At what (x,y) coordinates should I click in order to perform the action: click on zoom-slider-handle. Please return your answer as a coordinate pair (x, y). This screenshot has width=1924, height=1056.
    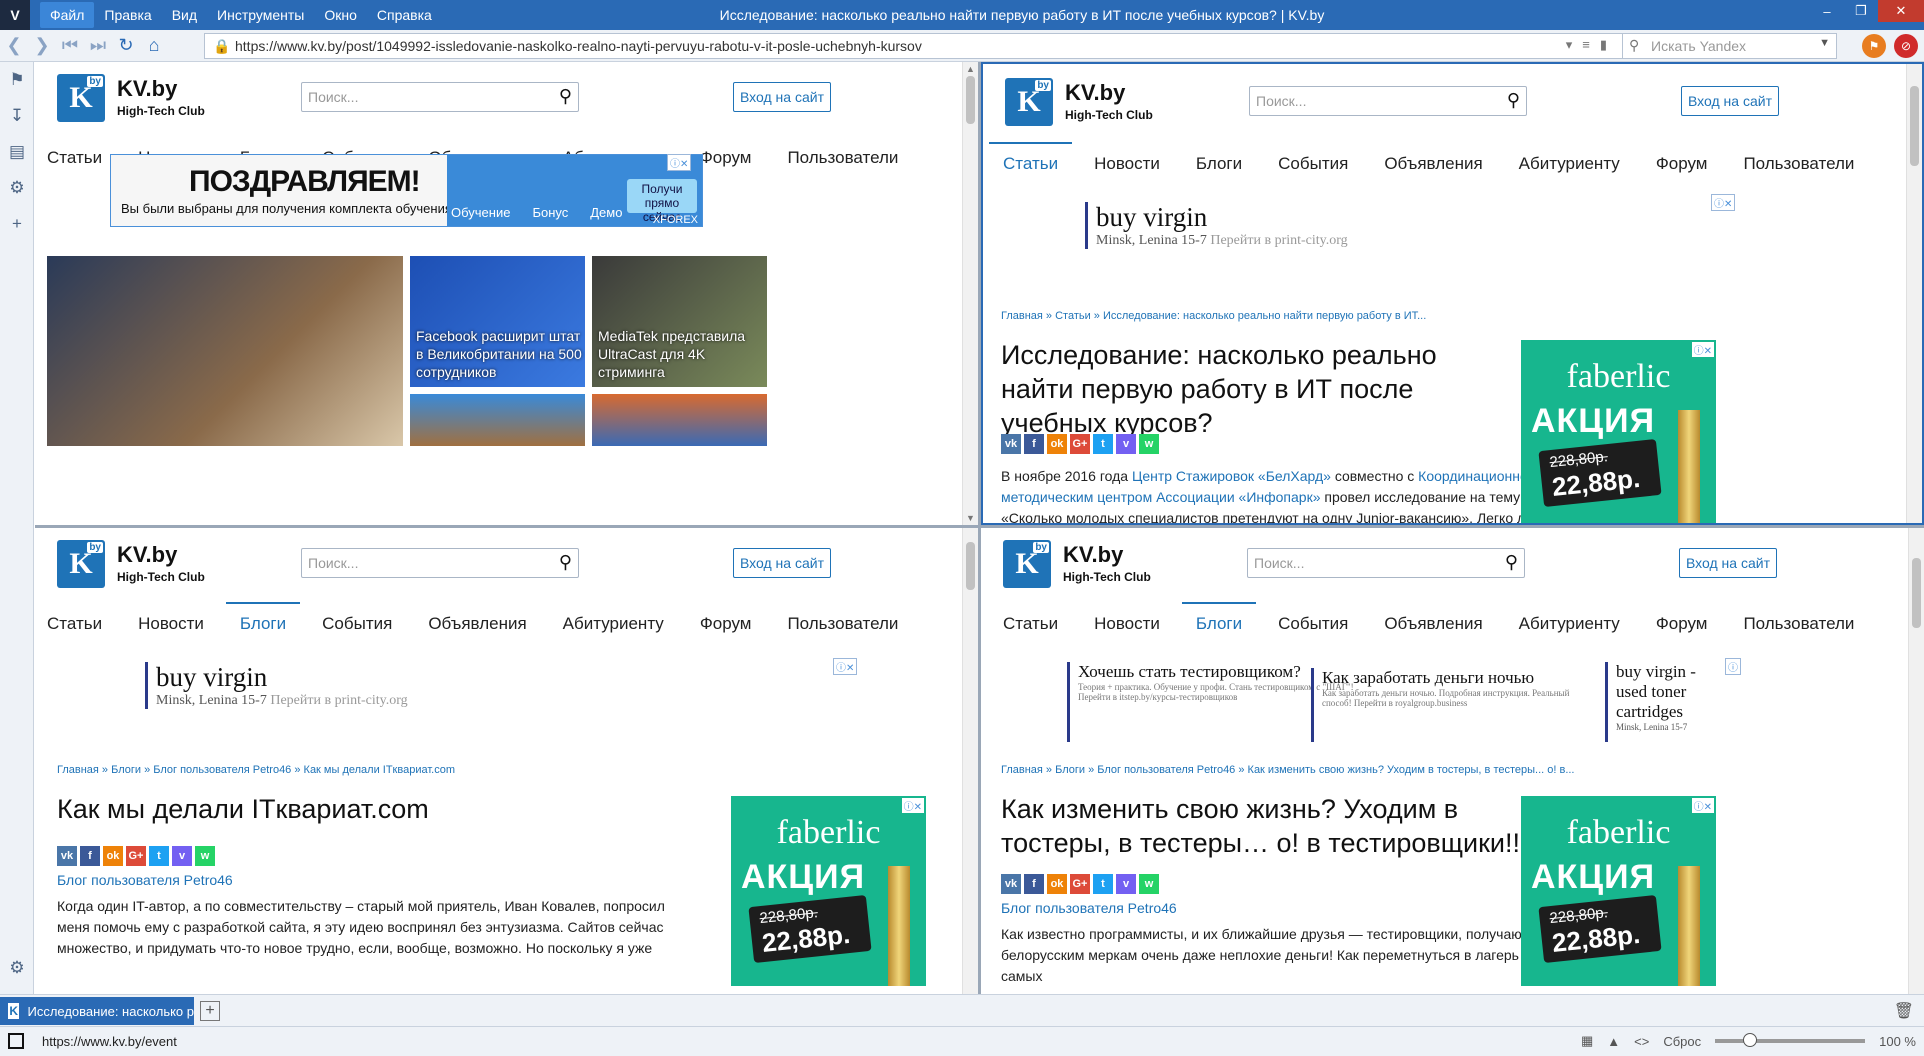
    Looking at the image, I should click on (1750, 1040).